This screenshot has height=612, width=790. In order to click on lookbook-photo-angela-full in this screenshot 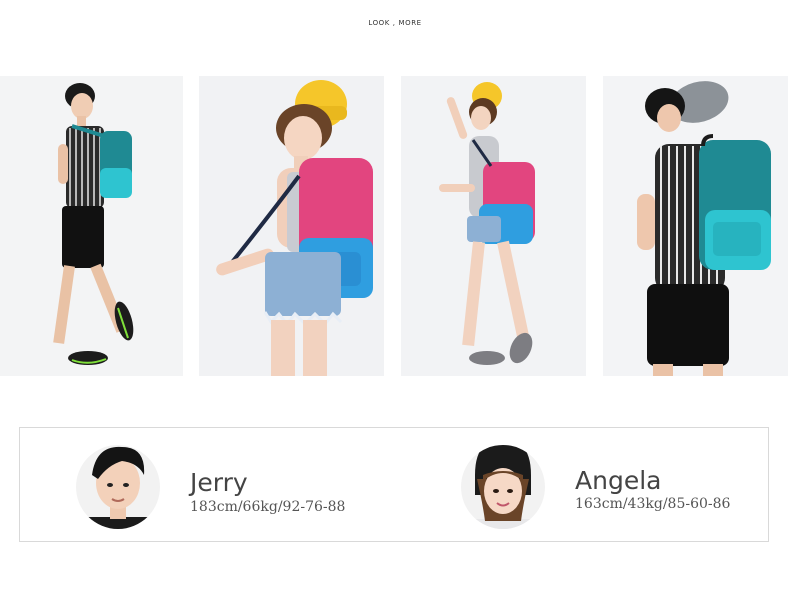, I will do `click(493, 226)`.